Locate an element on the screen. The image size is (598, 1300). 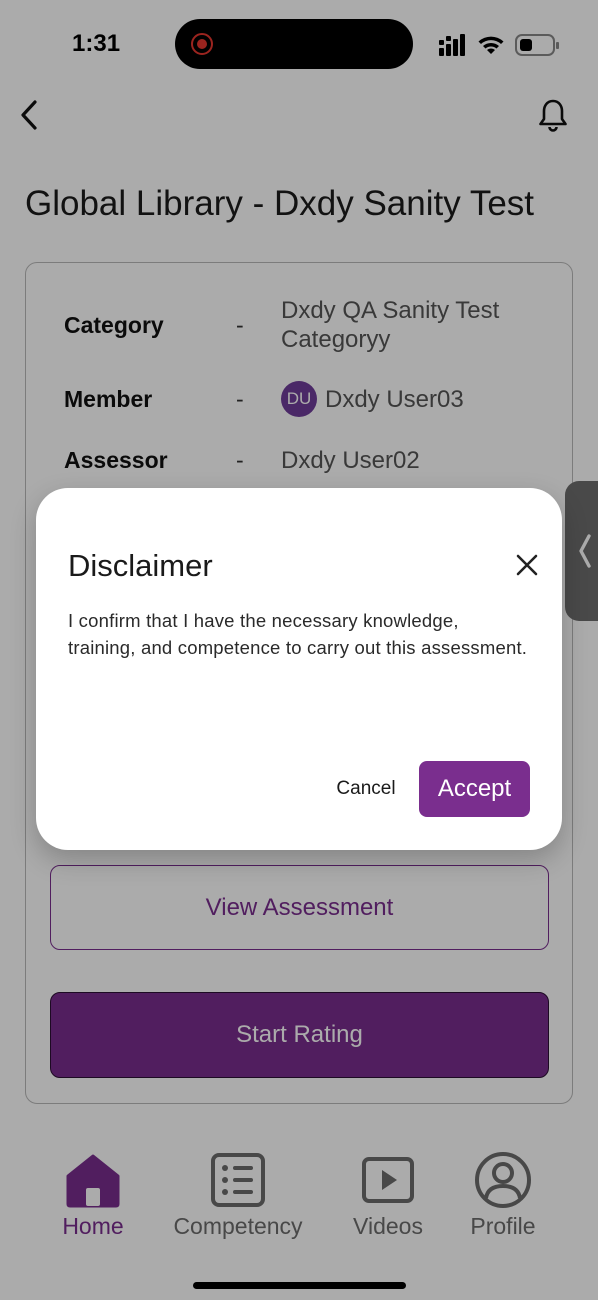
close-icon is located at coordinates (527, 565).